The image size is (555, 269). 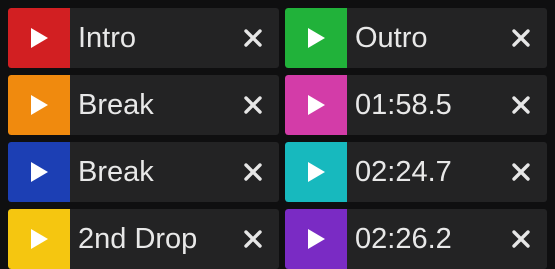 What do you see at coordinates (421, 172) in the screenshot?
I see `hot-cue-label: 02:24.7` at bounding box center [421, 172].